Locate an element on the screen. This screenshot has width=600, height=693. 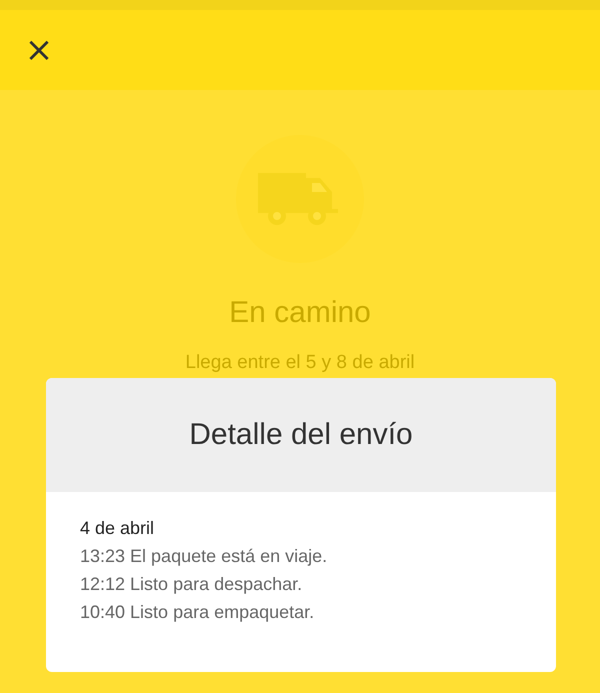
close-button: × is located at coordinates (39, 50).